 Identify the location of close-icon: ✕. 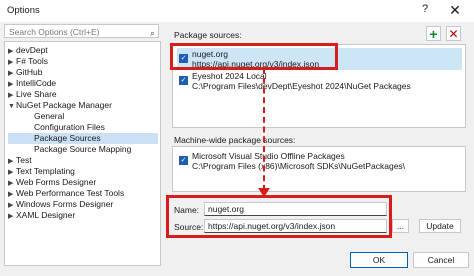
(455, 10).